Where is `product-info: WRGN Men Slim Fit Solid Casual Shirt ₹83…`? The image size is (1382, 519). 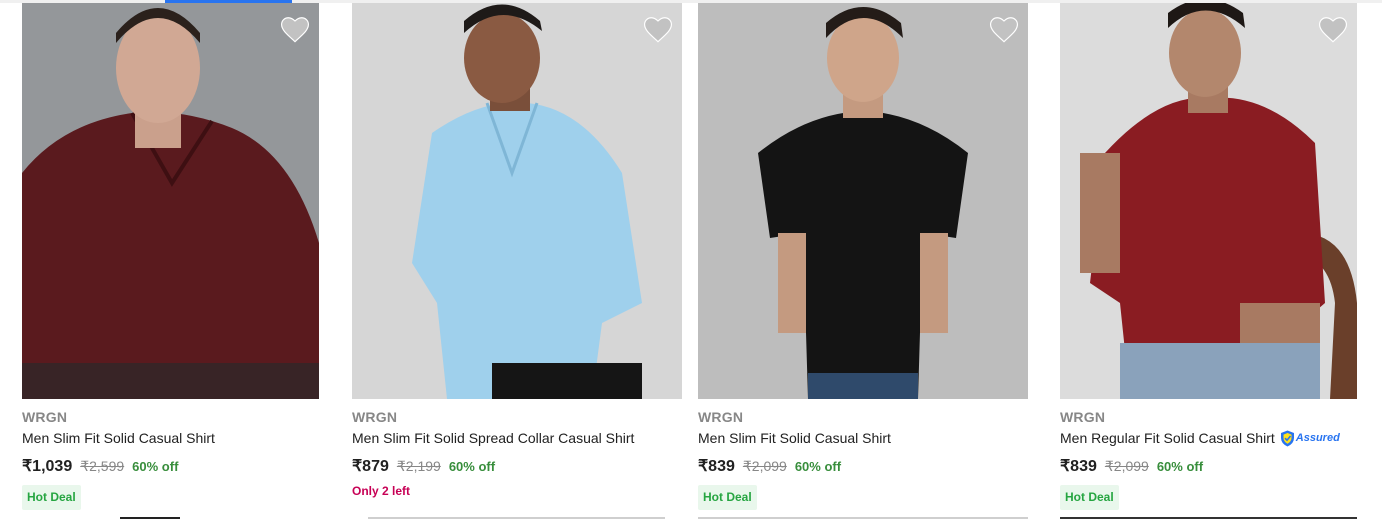 product-info: WRGN Men Slim Fit Solid Casual Shirt ₹83… is located at coordinates (868, 459).